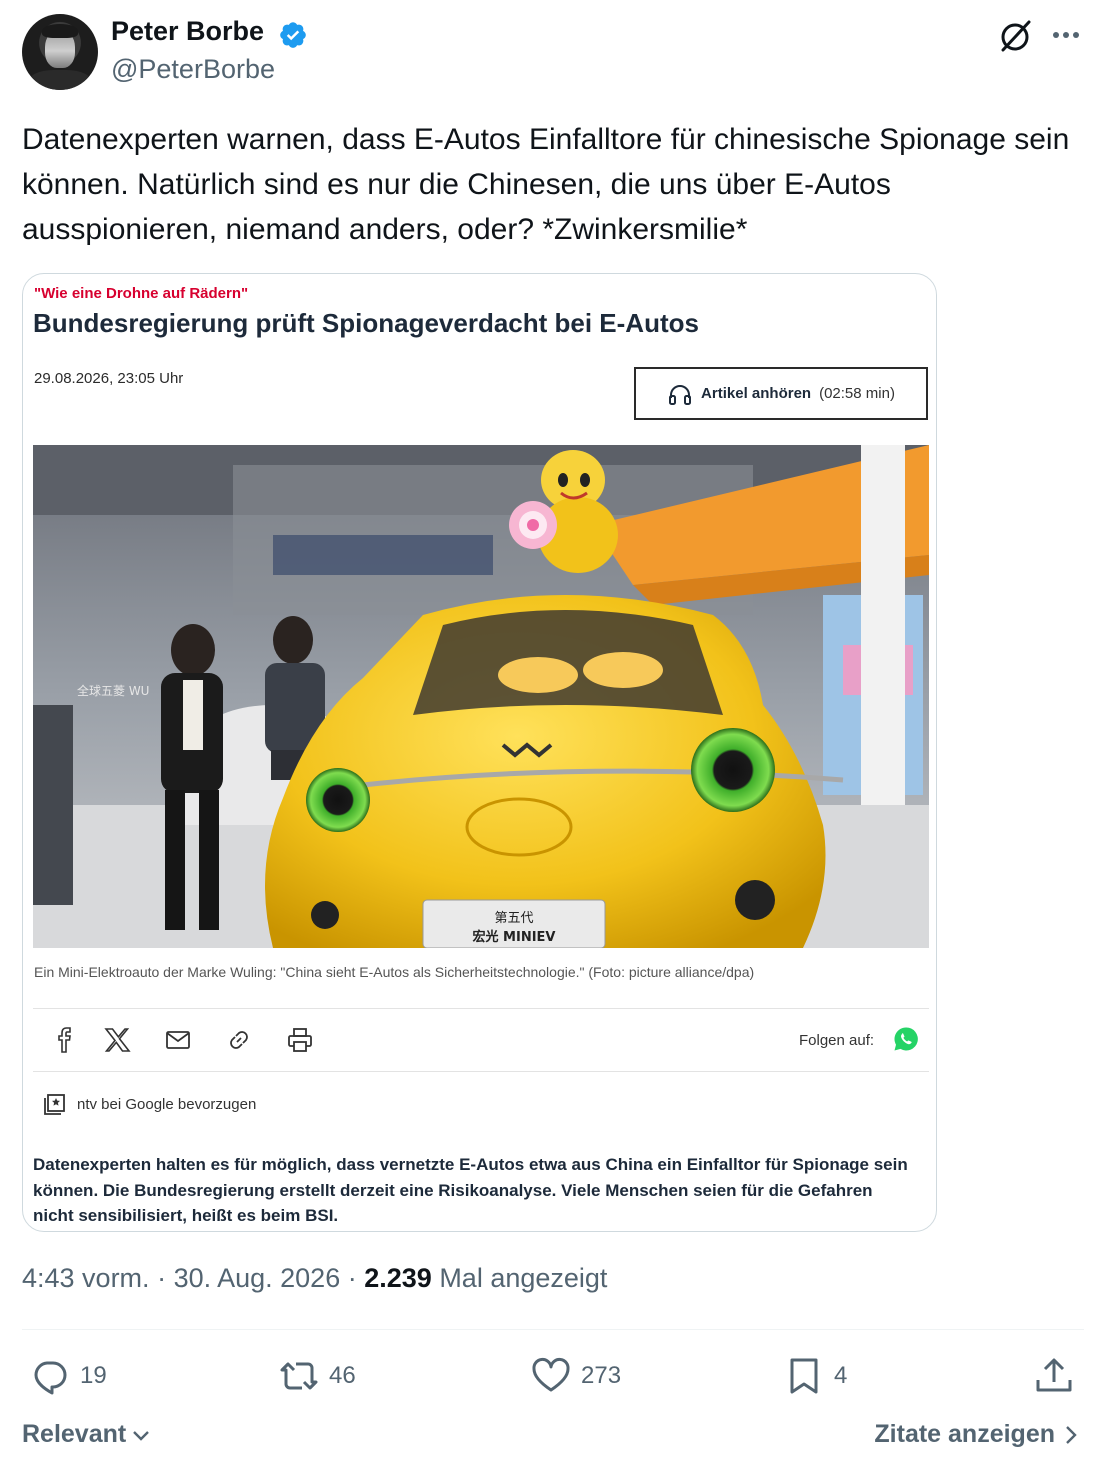  I want to click on author-handle: @PeterBorbe, so click(193, 69).